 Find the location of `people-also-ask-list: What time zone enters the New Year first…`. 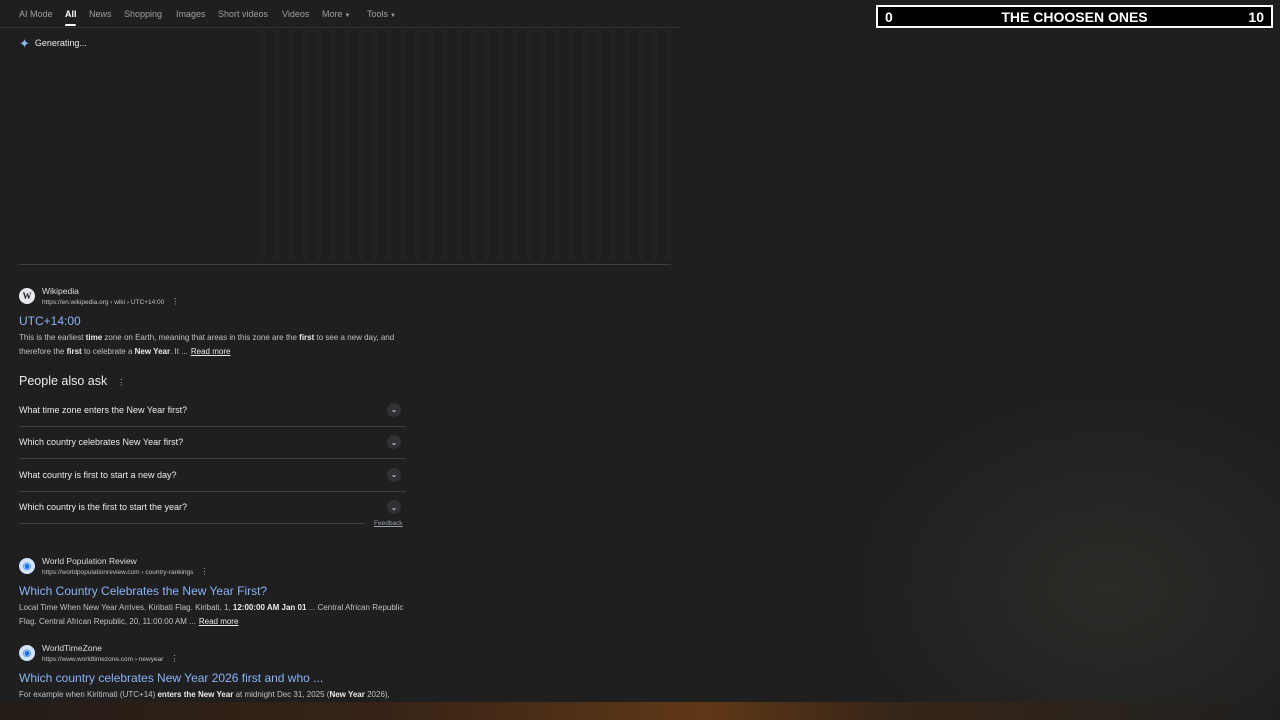

people-also-ask-list: What time zone enters the New Year first… is located at coordinates (212, 458).